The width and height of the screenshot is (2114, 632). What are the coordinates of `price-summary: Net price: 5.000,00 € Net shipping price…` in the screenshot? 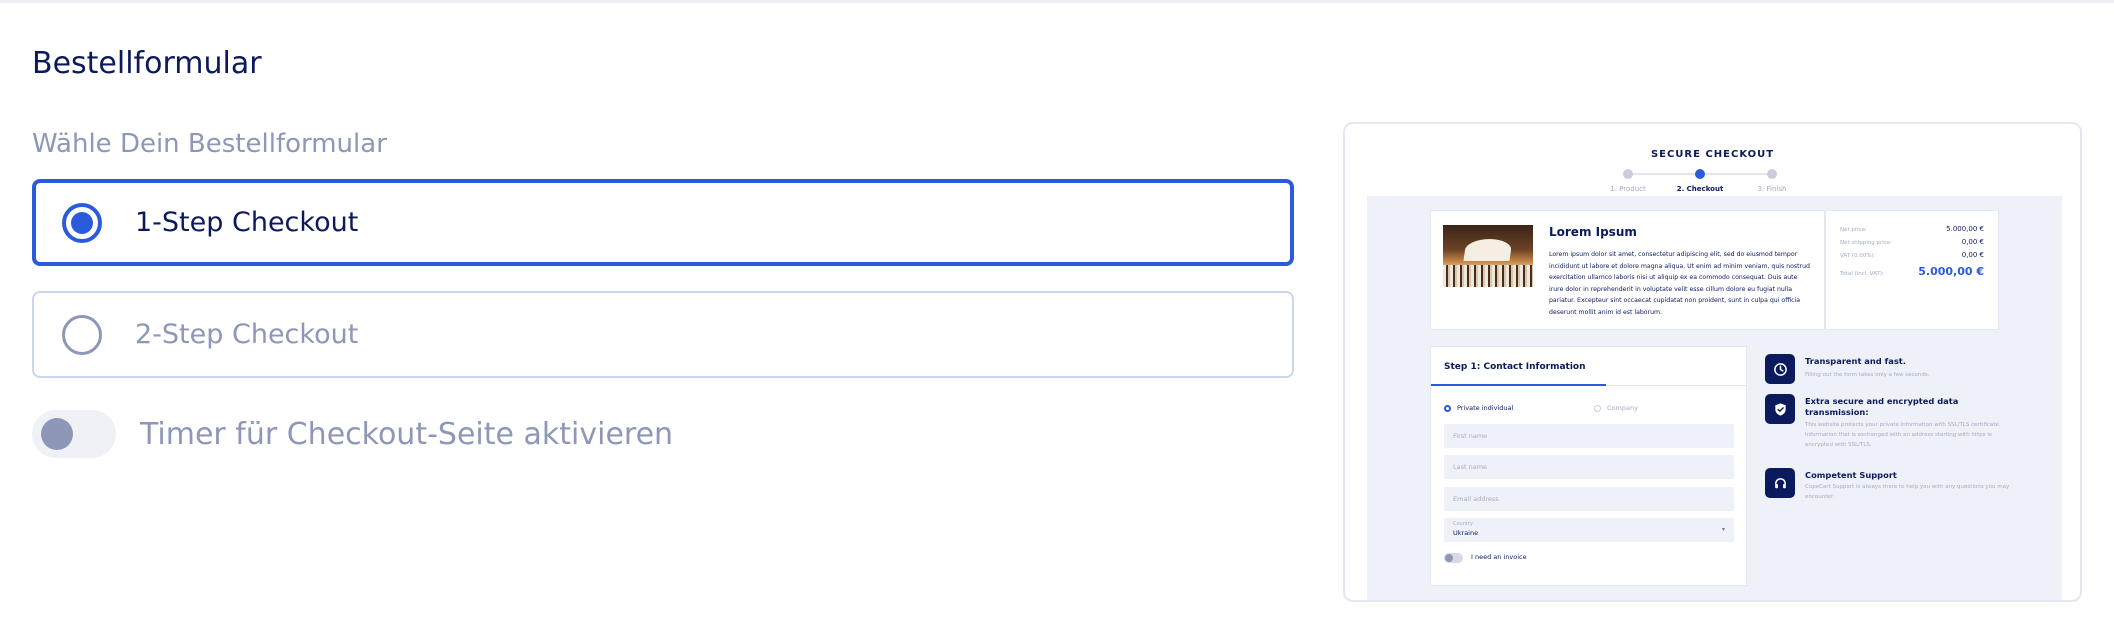 It's located at (1912, 270).